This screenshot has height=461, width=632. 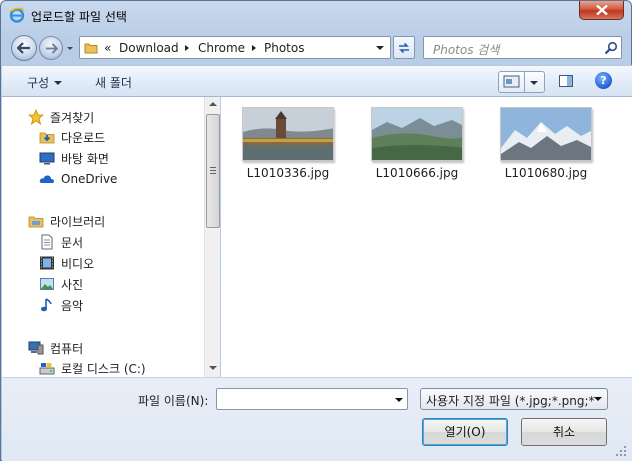 What do you see at coordinates (317, 81) in the screenshot?
I see `command-toolbar: 구성 새 폴더 ?` at bounding box center [317, 81].